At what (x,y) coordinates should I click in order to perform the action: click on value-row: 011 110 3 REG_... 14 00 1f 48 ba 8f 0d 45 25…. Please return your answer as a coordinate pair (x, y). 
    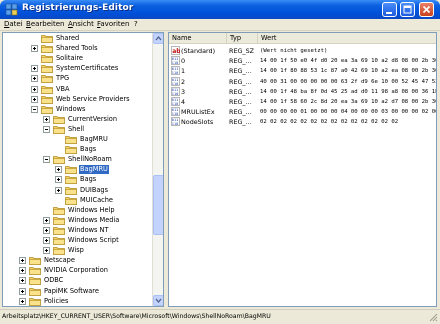
    Looking at the image, I should click on (302, 91).